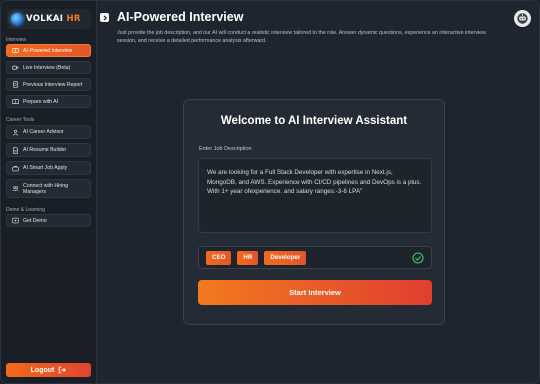 The height and width of the screenshot is (384, 540). Describe the element at coordinates (53, 19) in the screenshot. I see `brand-name: VOLKAI HR` at that location.